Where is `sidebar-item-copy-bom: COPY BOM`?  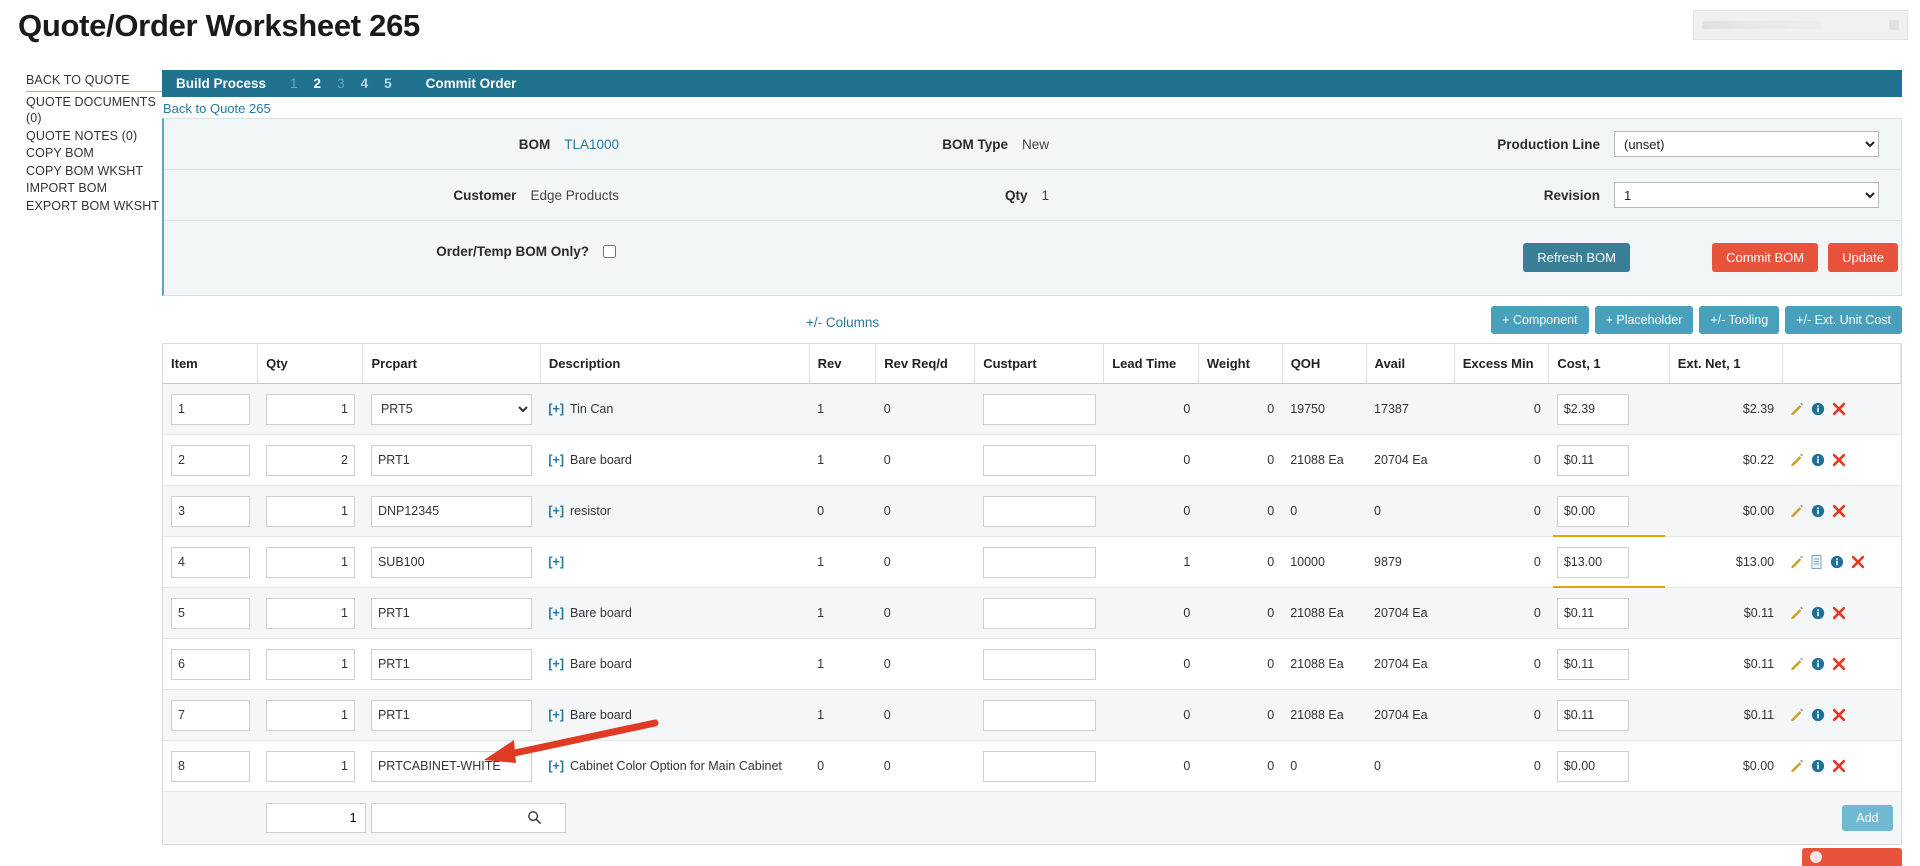 sidebar-item-copy-bom: COPY BOM is located at coordinates (96, 154).